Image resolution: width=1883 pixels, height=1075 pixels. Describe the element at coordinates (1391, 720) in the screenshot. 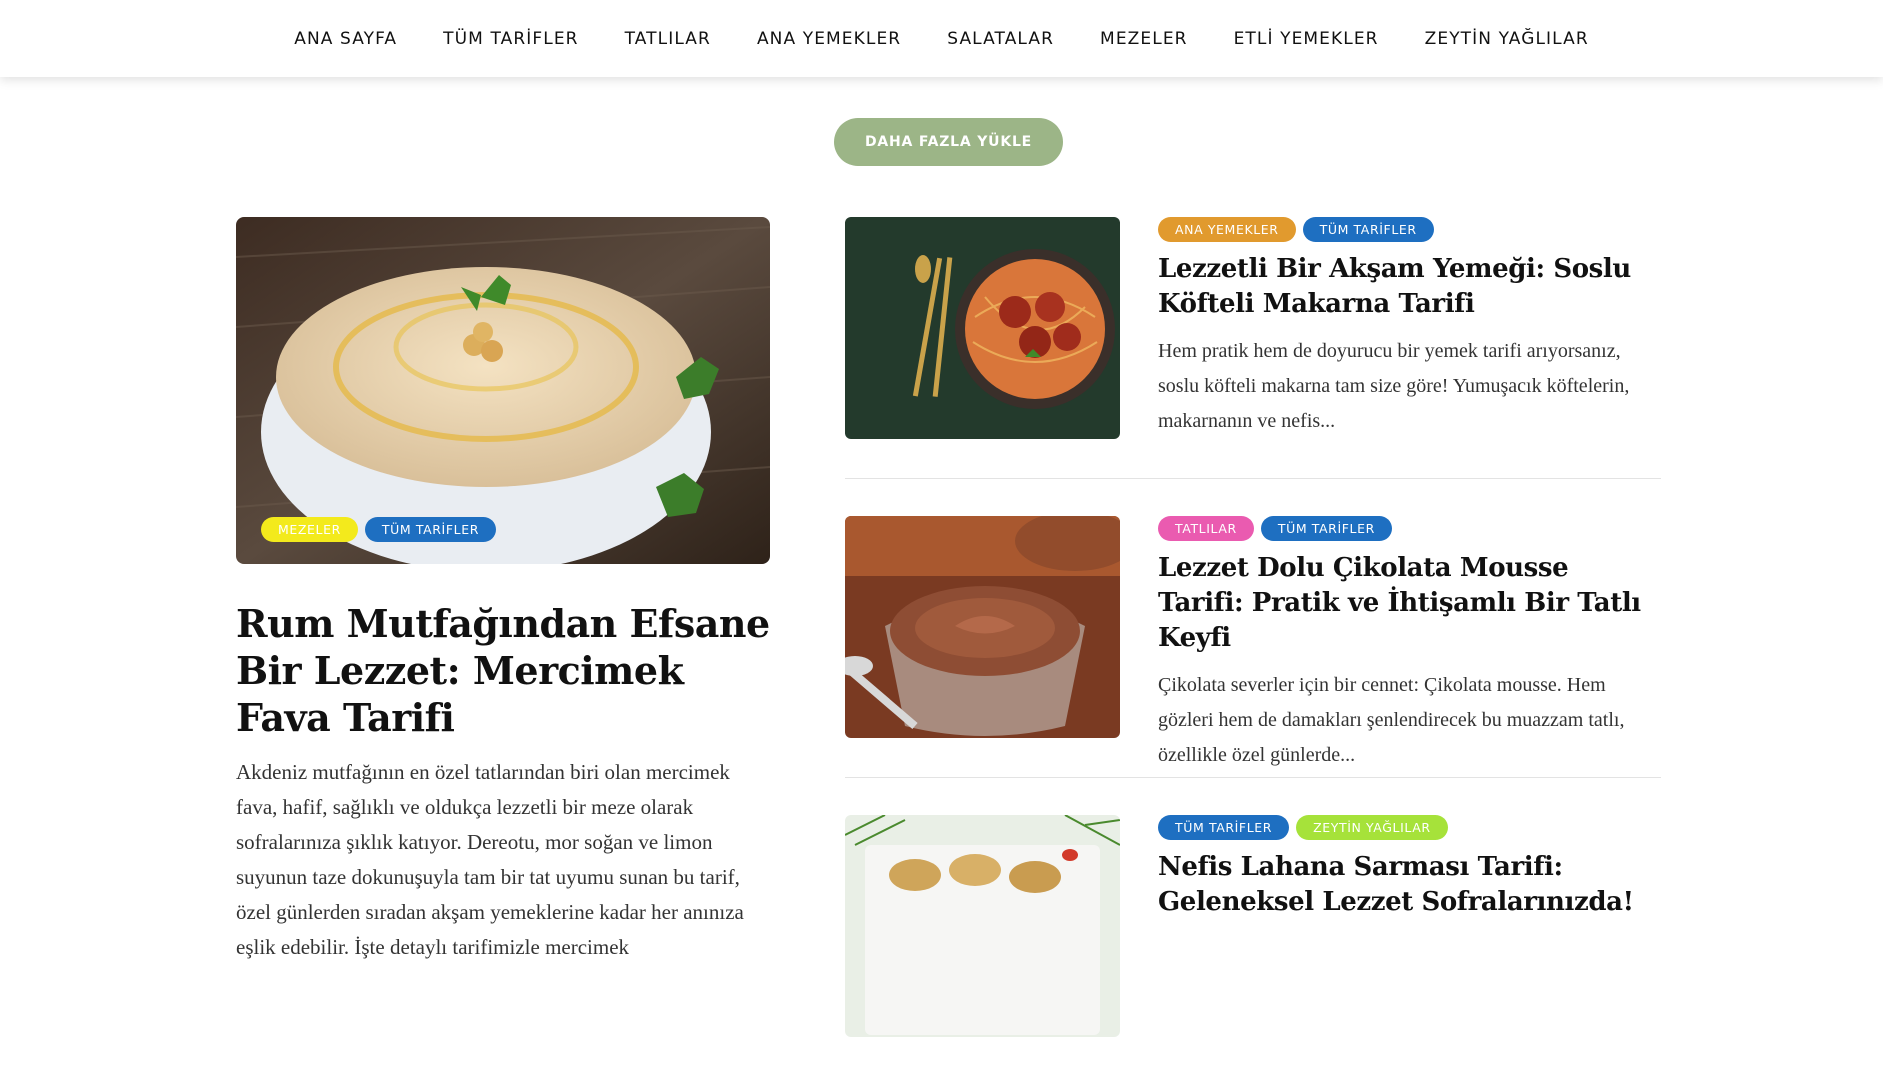

I see `post-excerpt: Çikolata severler için bir cennet` at that location.